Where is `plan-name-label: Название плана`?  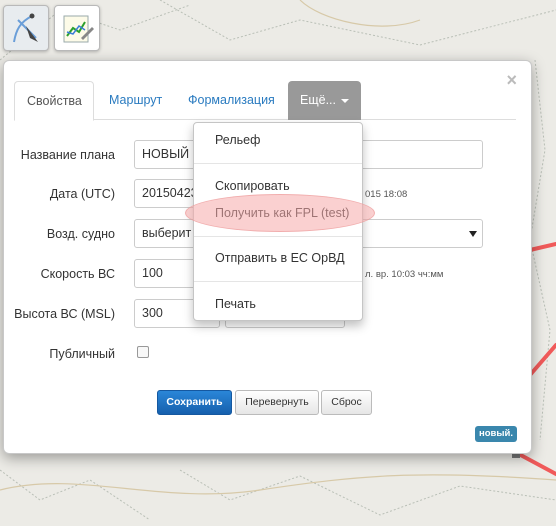
plan-name-label: Название плана is located at coordinates (67, 155).